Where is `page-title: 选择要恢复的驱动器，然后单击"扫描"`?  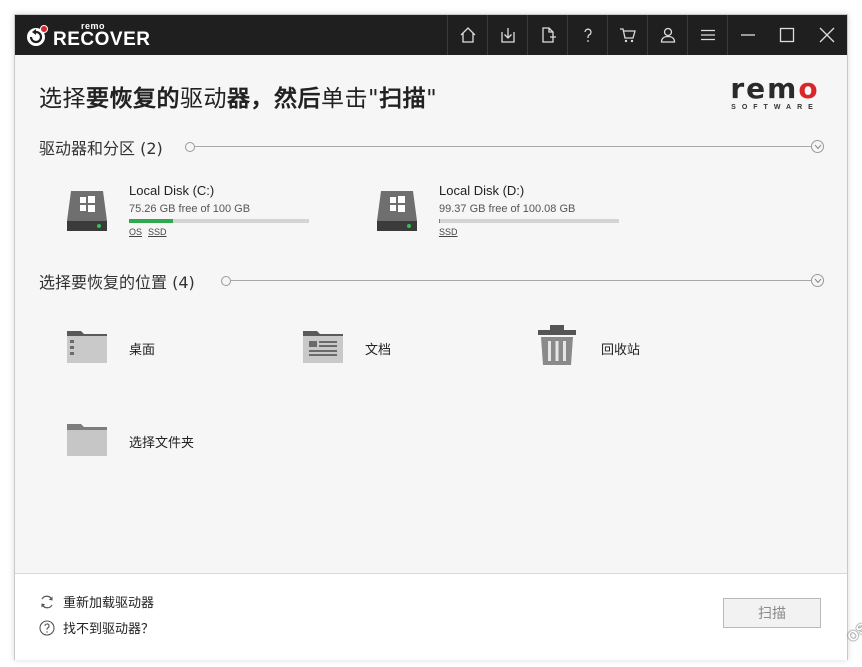 page-title: 选择要恢复的驱动器，然后单击"扫描" is located at coordinates (238, 96).